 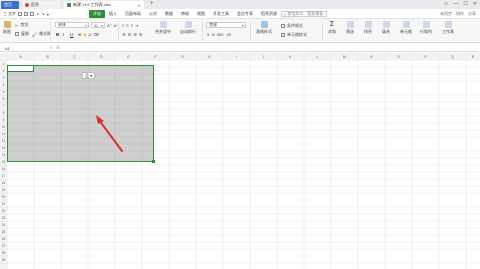 What do you see at coordinates (446, 14) in the screenshot?
I see `sync-status: 未同步` at bounding box center [446, 14].